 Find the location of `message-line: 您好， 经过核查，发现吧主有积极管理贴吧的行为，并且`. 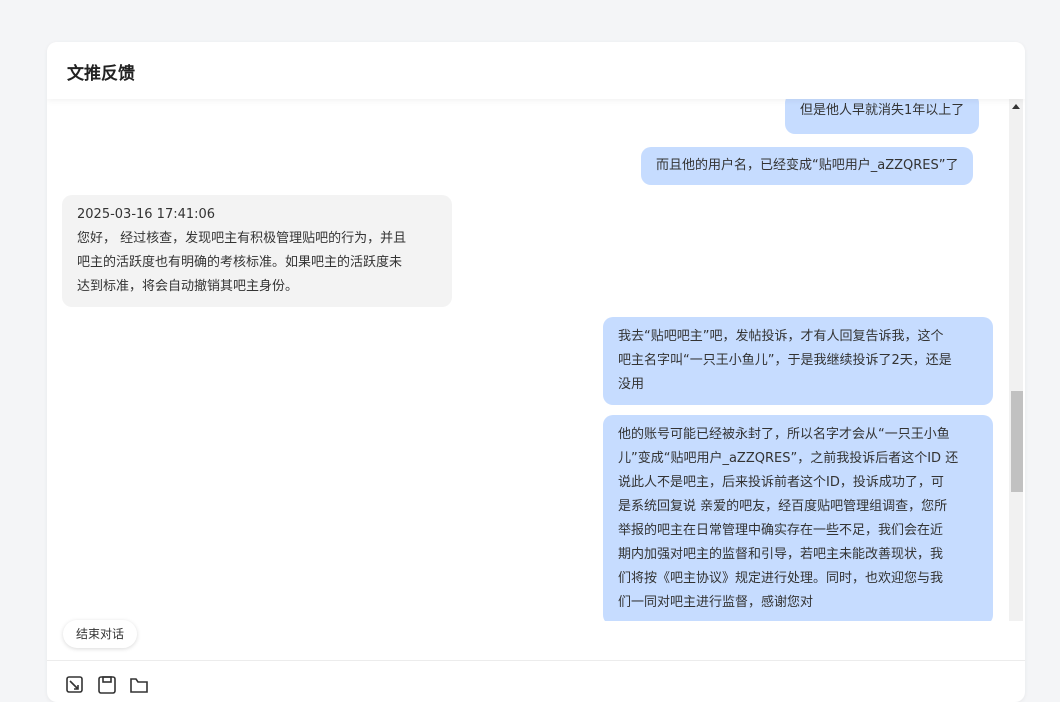

message-line: 您好， 经过核查，发现吧主有积极管理贴吧的行为，并且 is located at coordinates (242, 238).